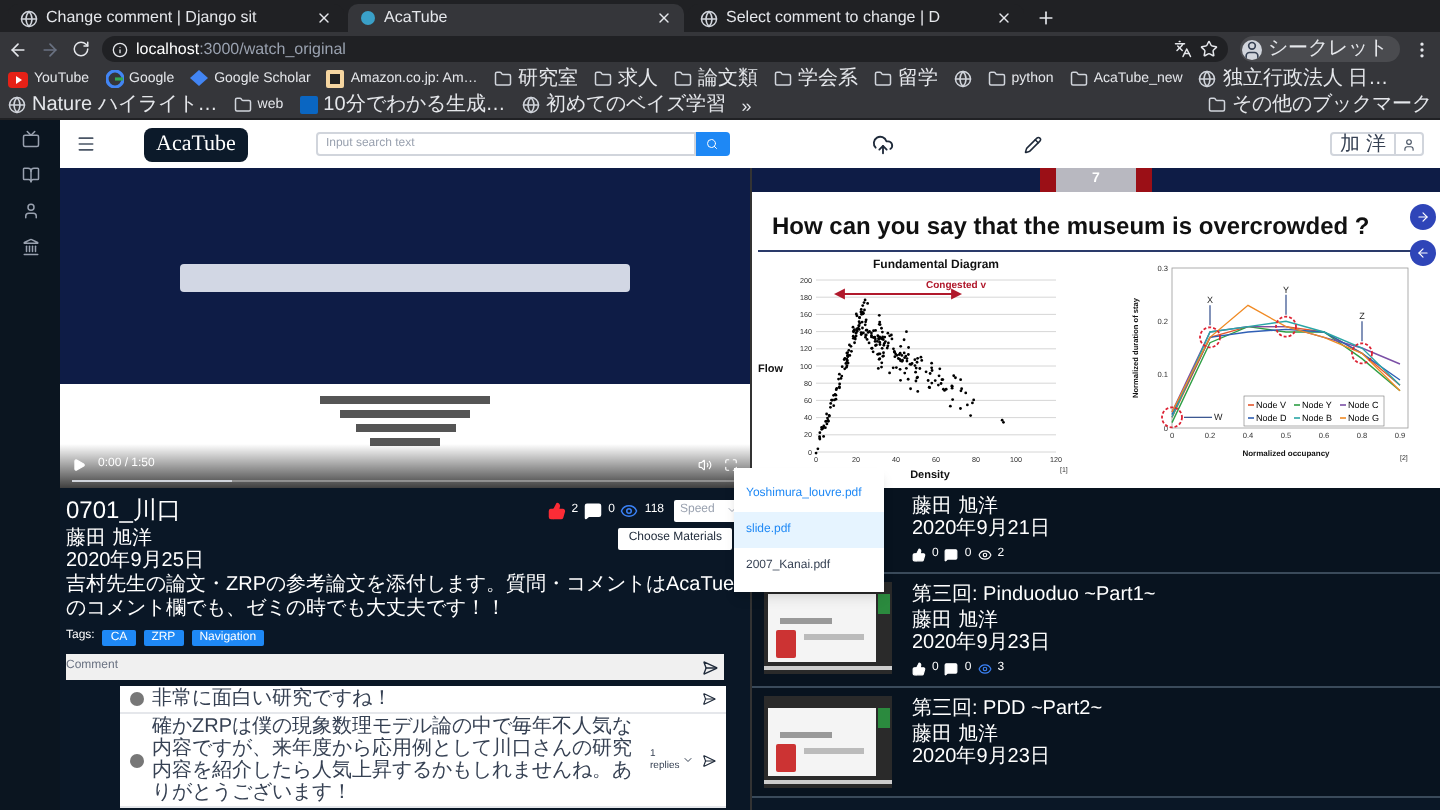 This screenshot has height=810, width=1440. What do you see at coordinates (135, 561) in the screenshot?
I see `upload-date: 2020年9月25日` at bounding box center [135, 561].